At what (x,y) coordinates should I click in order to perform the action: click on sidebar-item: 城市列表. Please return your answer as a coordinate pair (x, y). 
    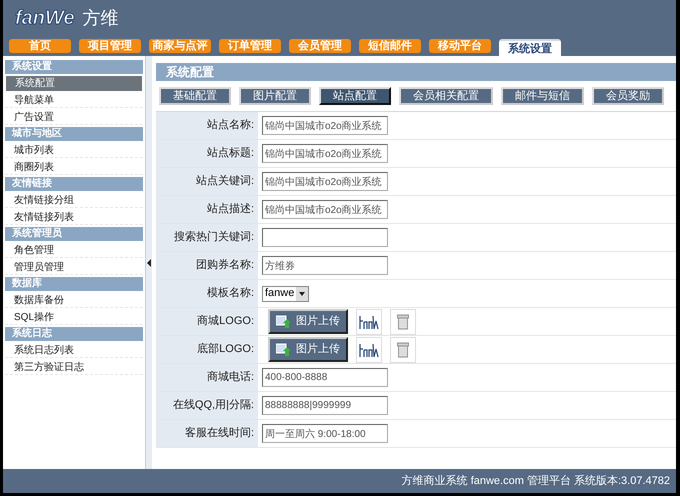
    Looking at the image, I should click on (74, 150).